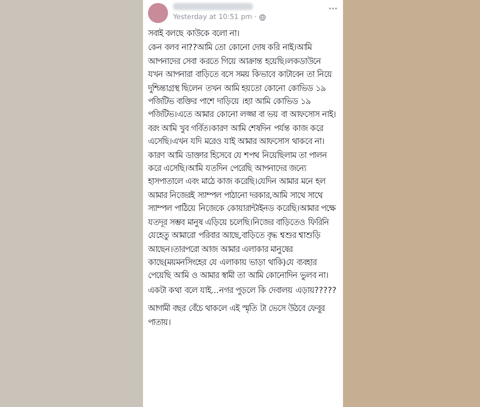 This screenshot has width=480, height=407. Describe the element at coordinates (237, 315) in the screenshot. I see `post-paragraph: আগামী বছর বেঁচে থাকলে এই স্মৃতি টা ভেসে উঠবে ফেবুর পাতায়।` at that location.